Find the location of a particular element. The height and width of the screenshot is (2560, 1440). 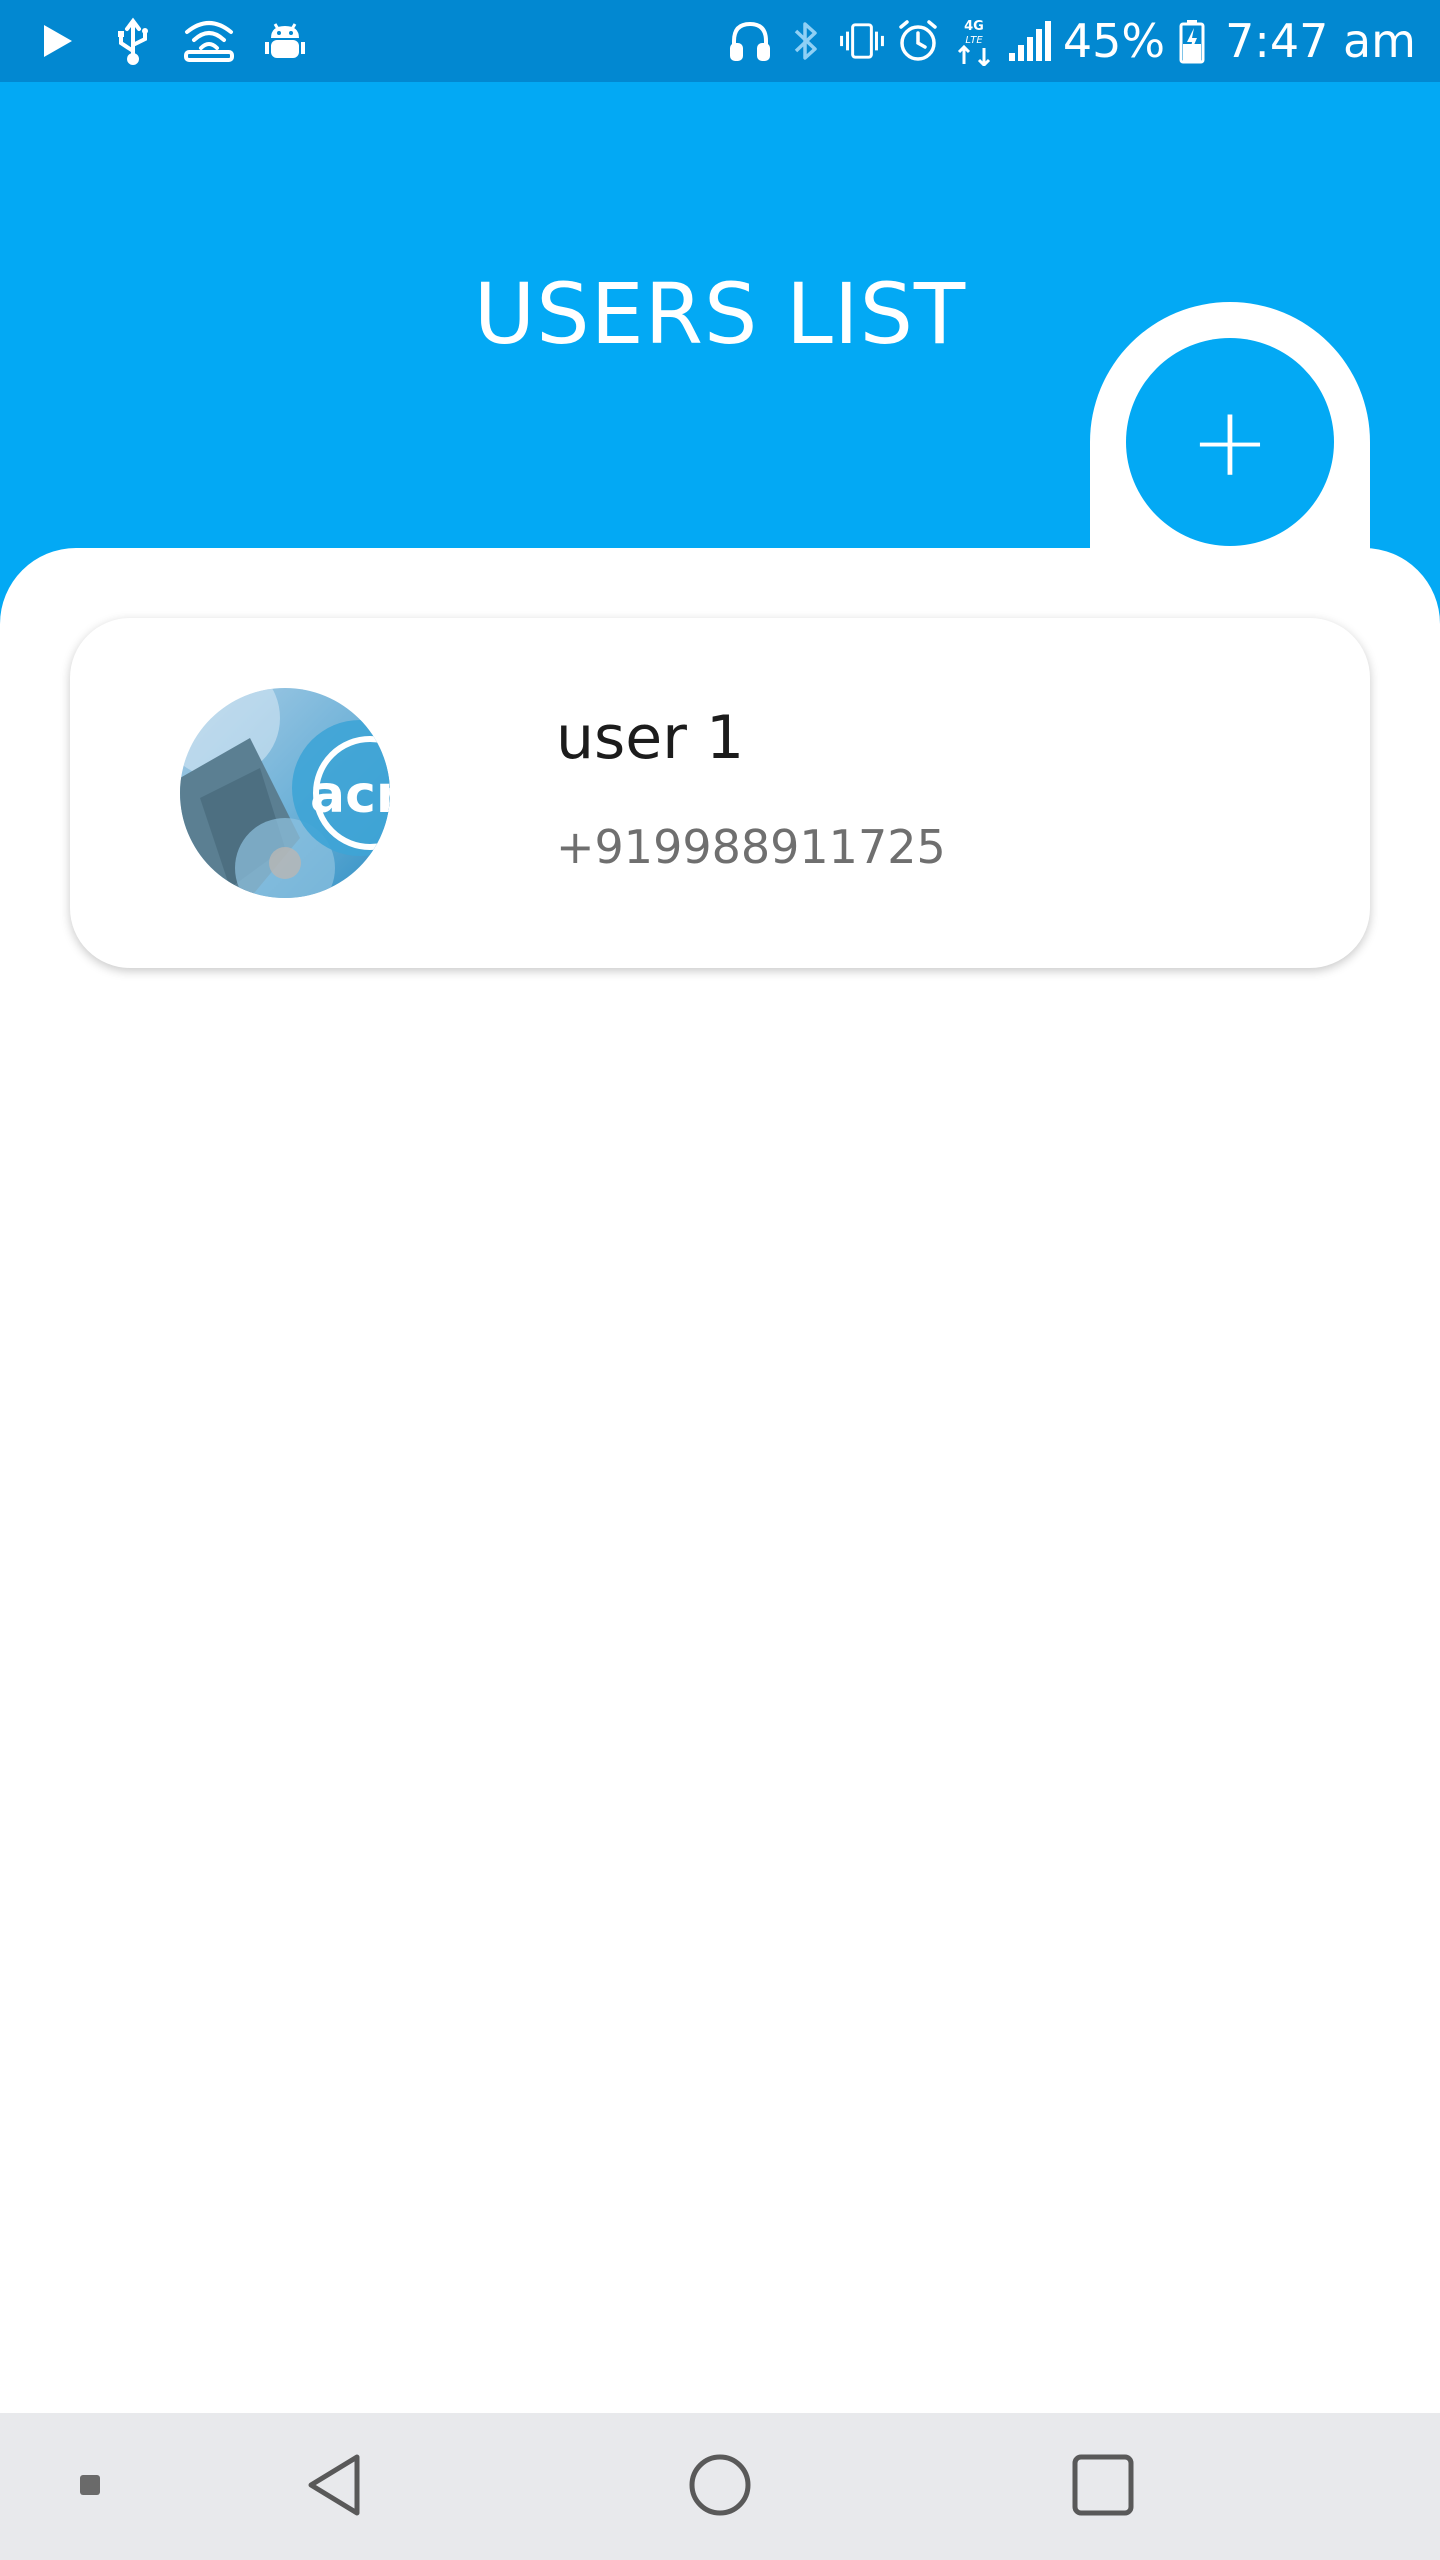

bluetooth-icon is located at coordinates (806, 41).